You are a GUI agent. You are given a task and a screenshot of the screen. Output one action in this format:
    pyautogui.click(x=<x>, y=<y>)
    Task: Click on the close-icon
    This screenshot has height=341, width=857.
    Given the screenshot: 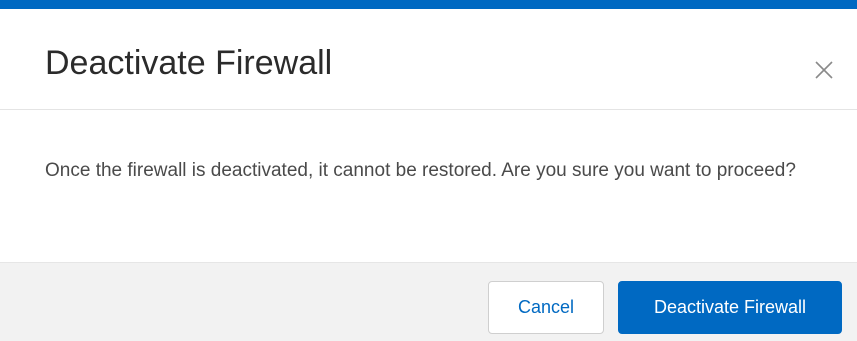 What is the action you would take?
    pyautogui.click(x=824, y=71)
    